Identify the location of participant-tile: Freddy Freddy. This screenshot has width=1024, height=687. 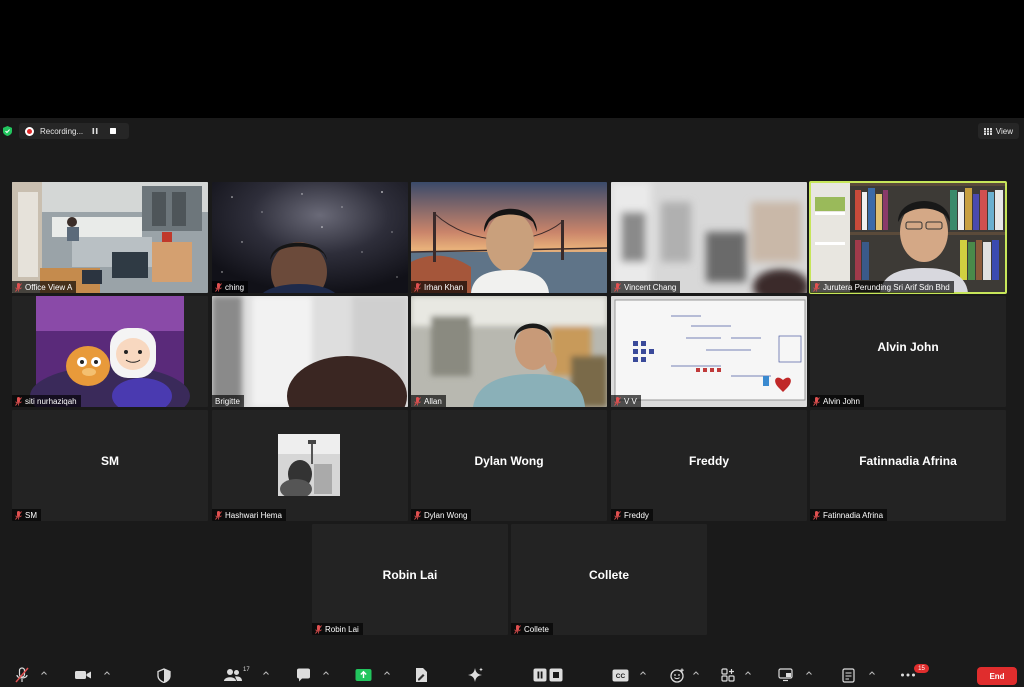
(709, 465).